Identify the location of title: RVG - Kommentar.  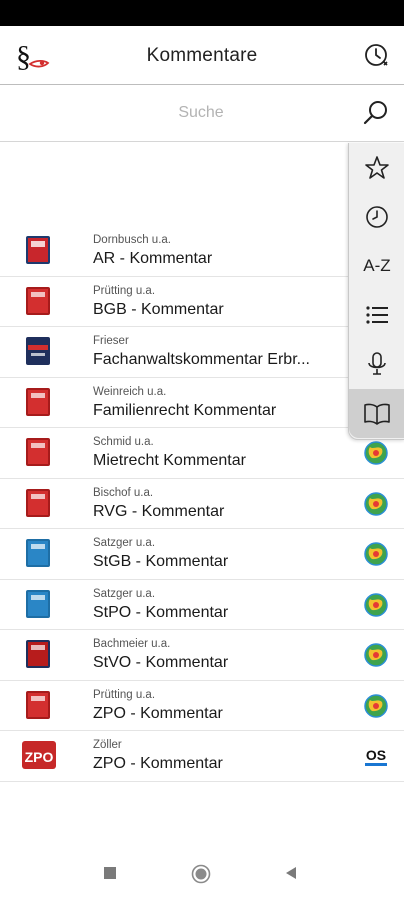
(159, 511).